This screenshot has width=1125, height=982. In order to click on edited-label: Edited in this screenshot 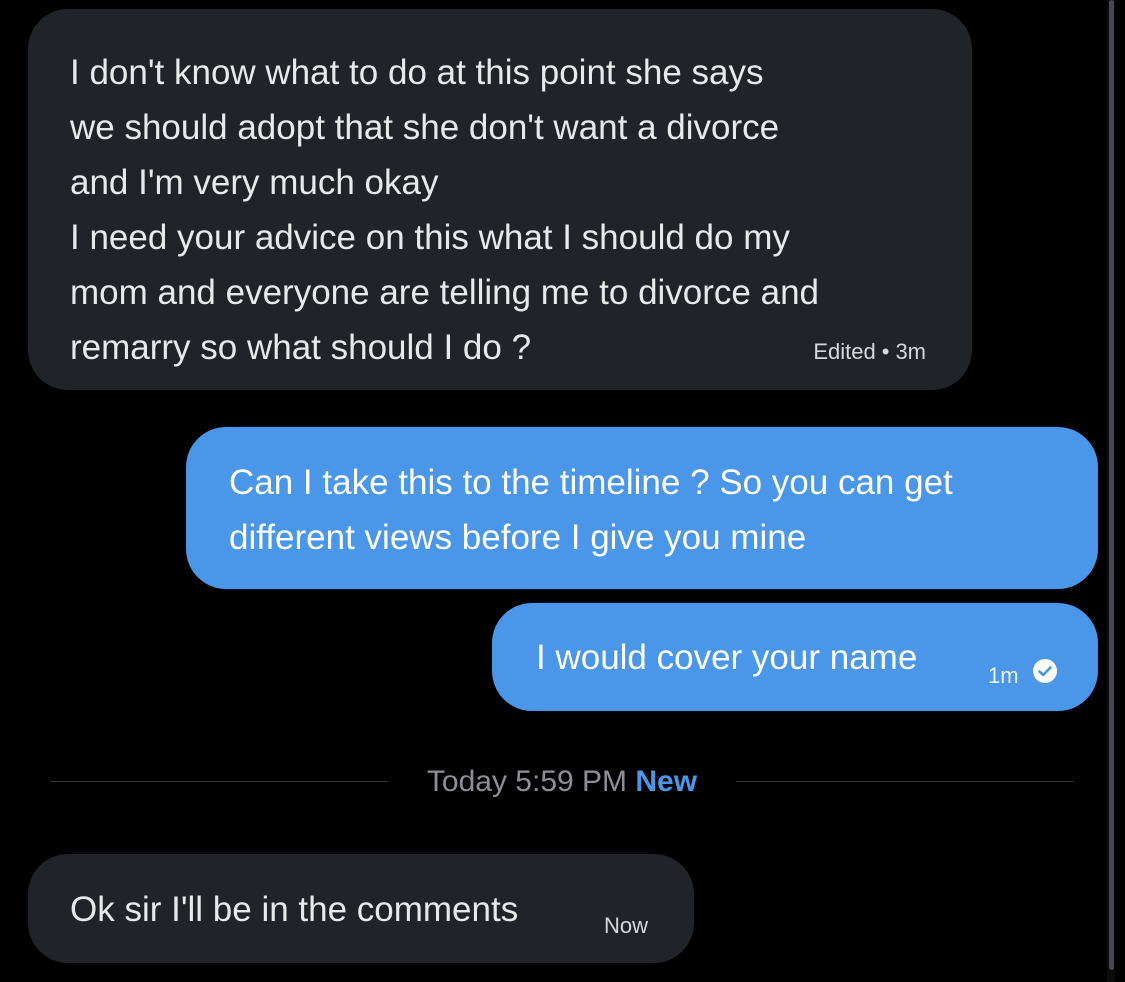, I will do `click(844, 351)`.